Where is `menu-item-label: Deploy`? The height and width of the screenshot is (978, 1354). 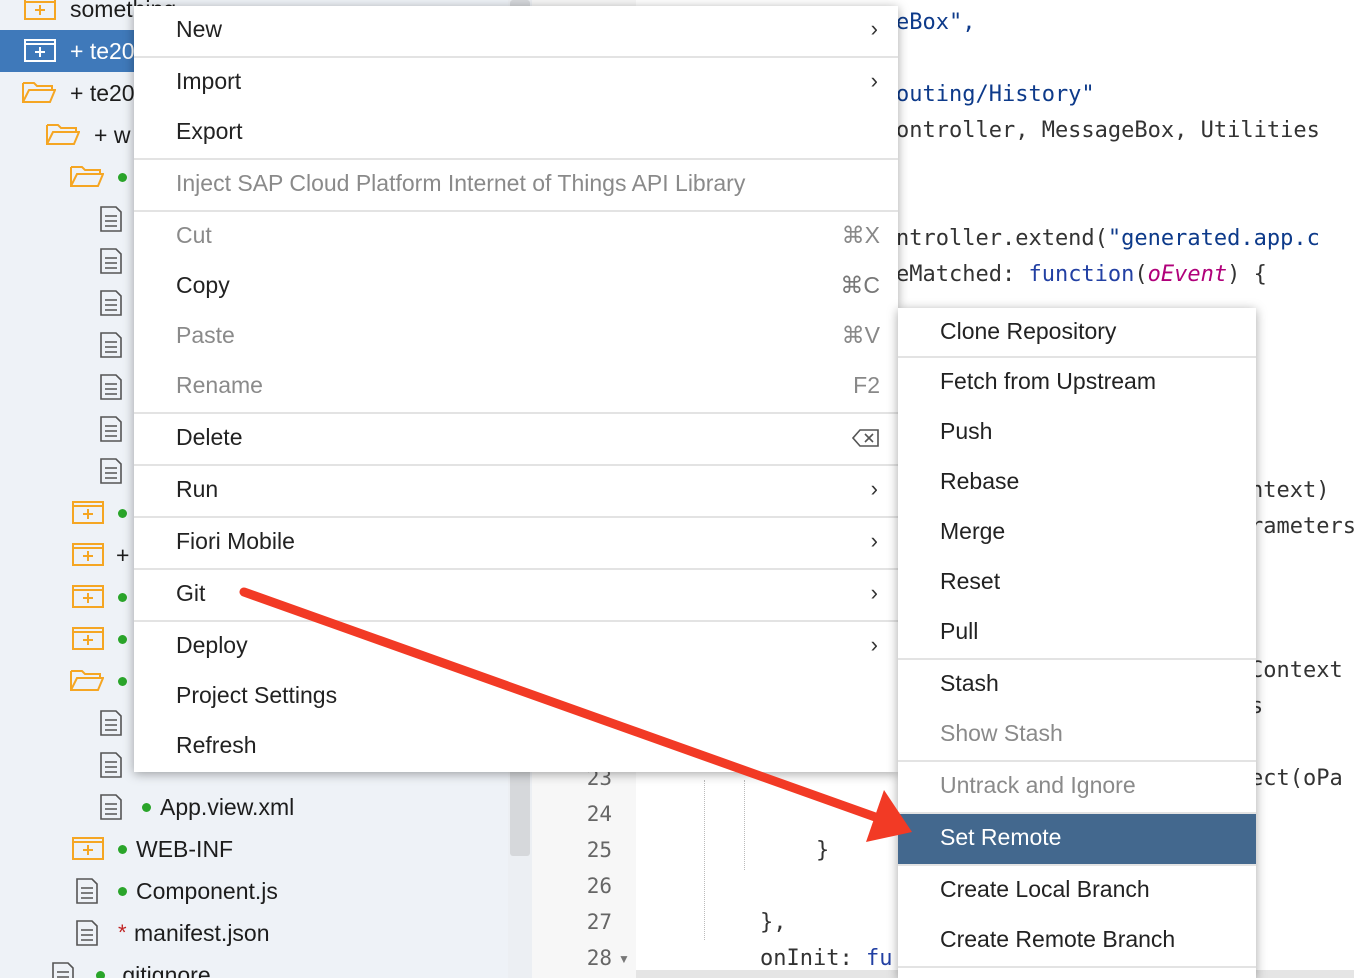 menu-item-label: Deploy is located at coordinates (212, 645).